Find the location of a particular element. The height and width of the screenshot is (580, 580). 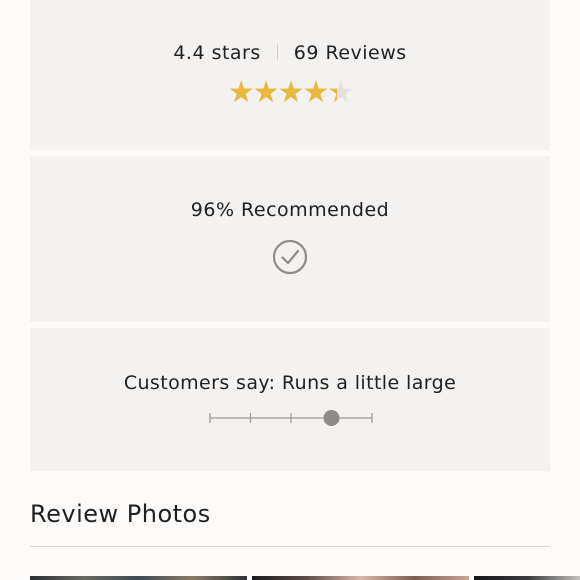

fit-scale-marker is located at coordinates (331, 418).